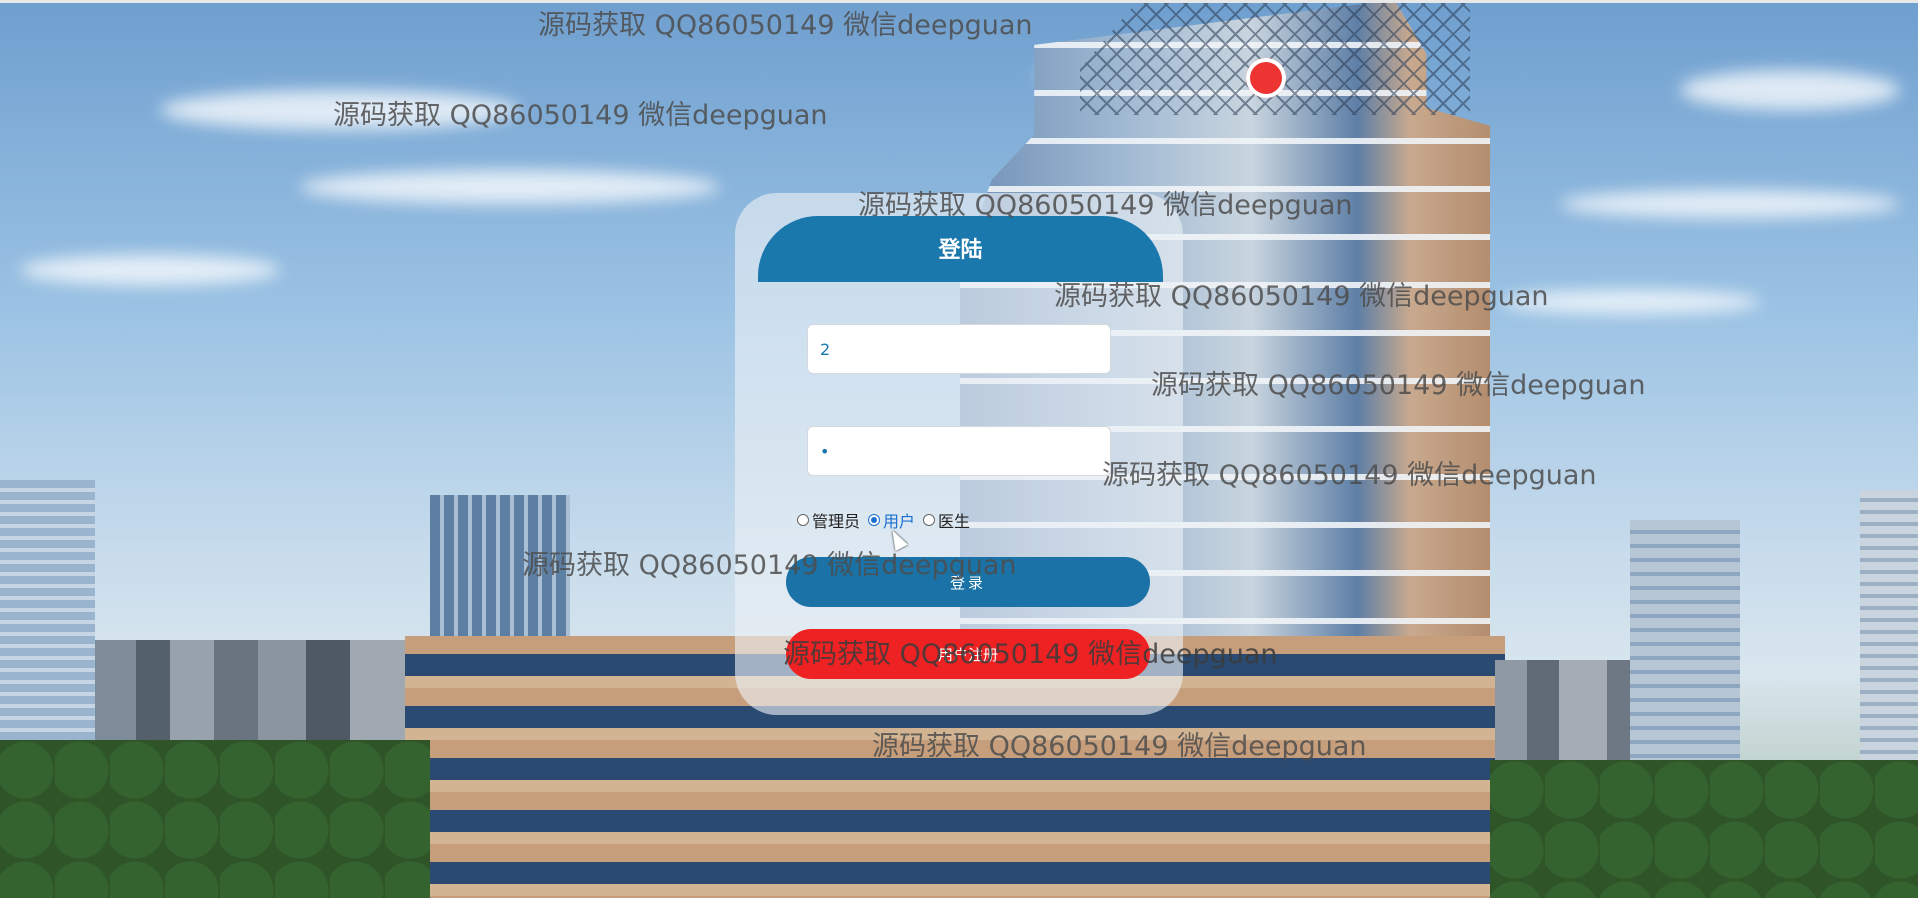 This screenshot has width=1918, height=898. Describe the element at coordinates (960, 250) in the screenshot. I see `login-title: 登陆` at that location.